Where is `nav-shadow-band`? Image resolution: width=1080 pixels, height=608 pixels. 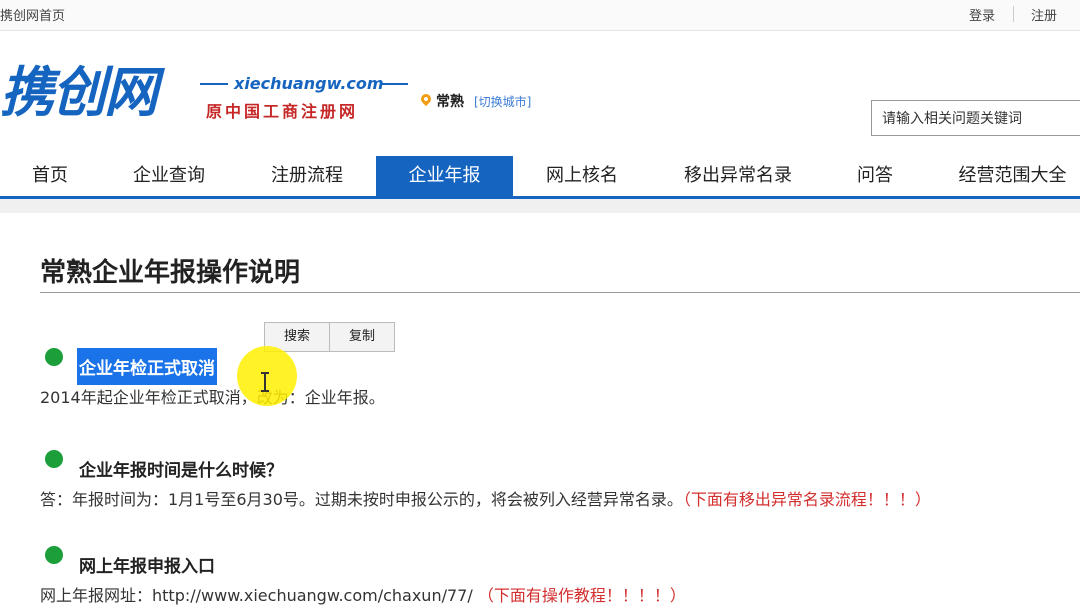
nav-shadow-band is located at coordinates (540, 206).